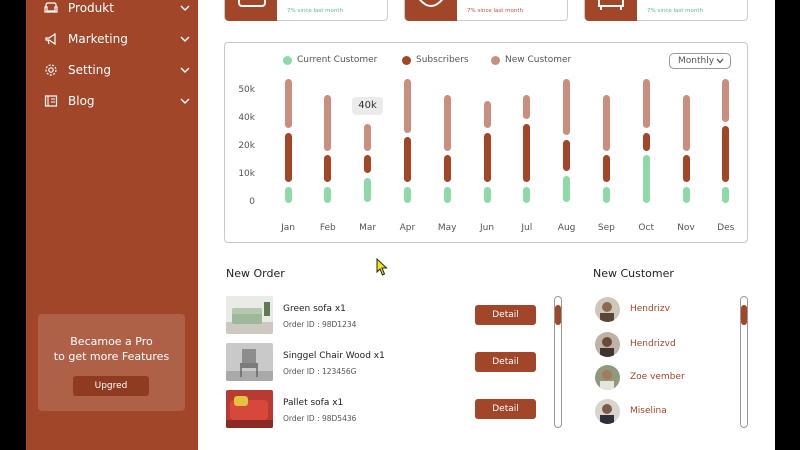 The height and width of the screenshot is (450, 800). What do you see at coordinates (538, 60) in the screenshot?
I see `legend-label: New Customer` at bounding box center [538, 60].